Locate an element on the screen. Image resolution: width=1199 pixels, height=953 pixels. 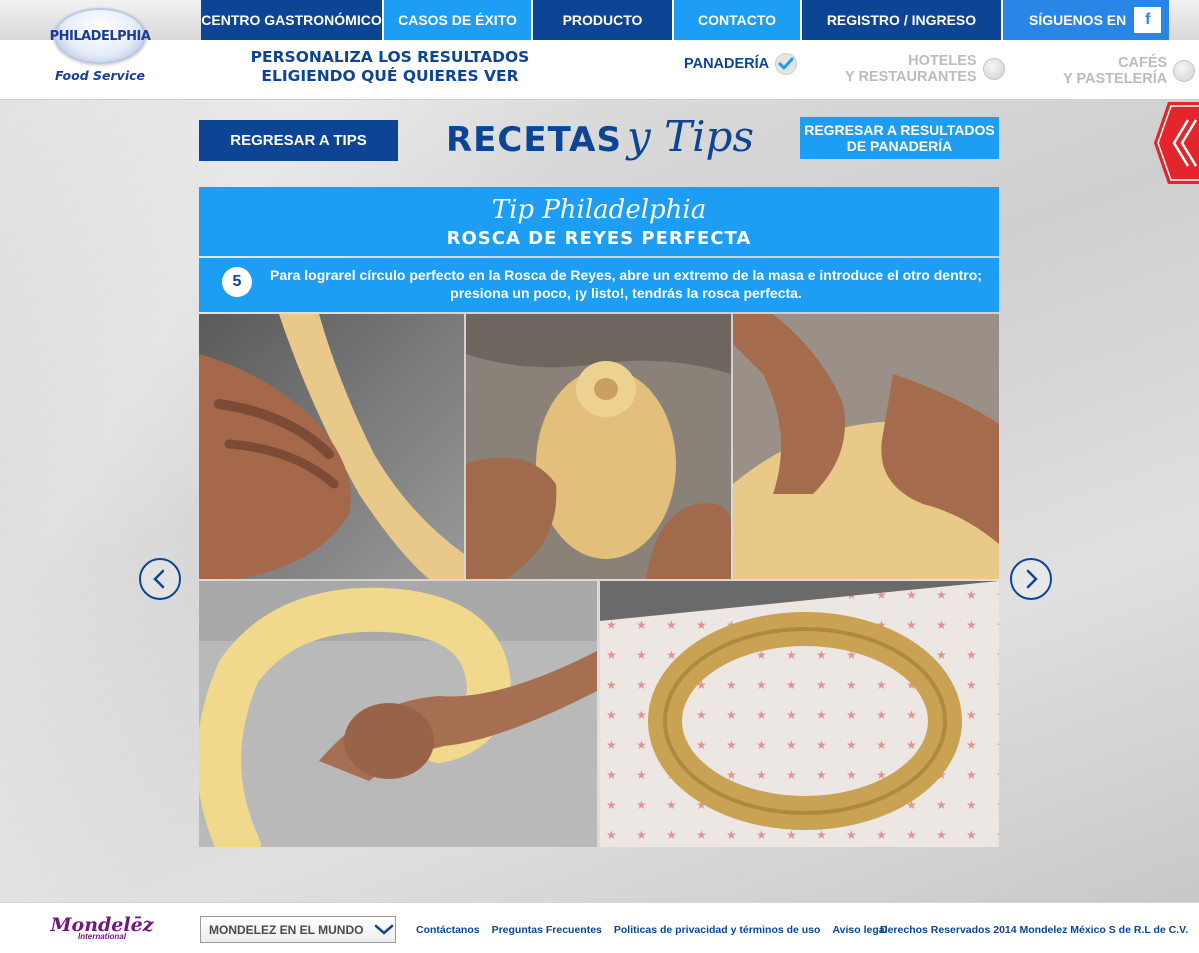
back-to-results-button: REGRESAR A RESULTADOS DE PANADERÍA is located at coordinates (899, 138).